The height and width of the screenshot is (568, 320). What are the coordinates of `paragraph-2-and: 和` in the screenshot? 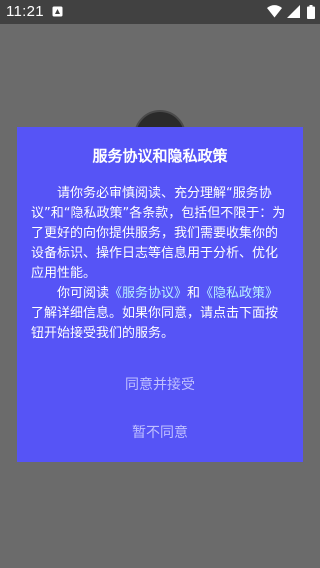 It's located at (194, 293).